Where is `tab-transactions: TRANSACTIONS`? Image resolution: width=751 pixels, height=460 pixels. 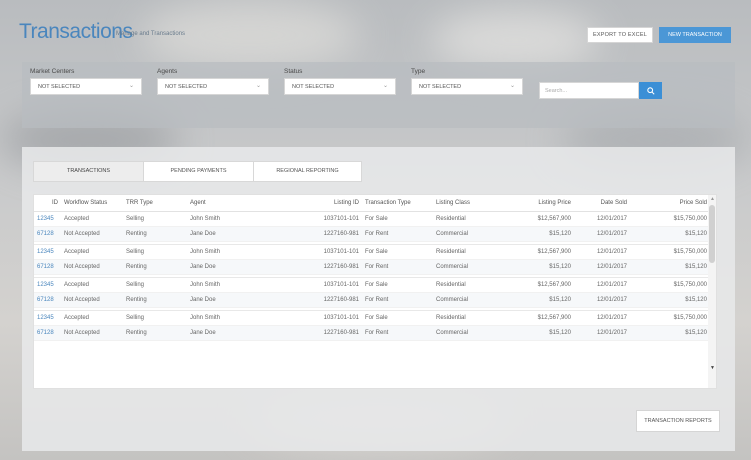
tab-transactions: TRANSACTIONS is located at coordinates (88, 171).